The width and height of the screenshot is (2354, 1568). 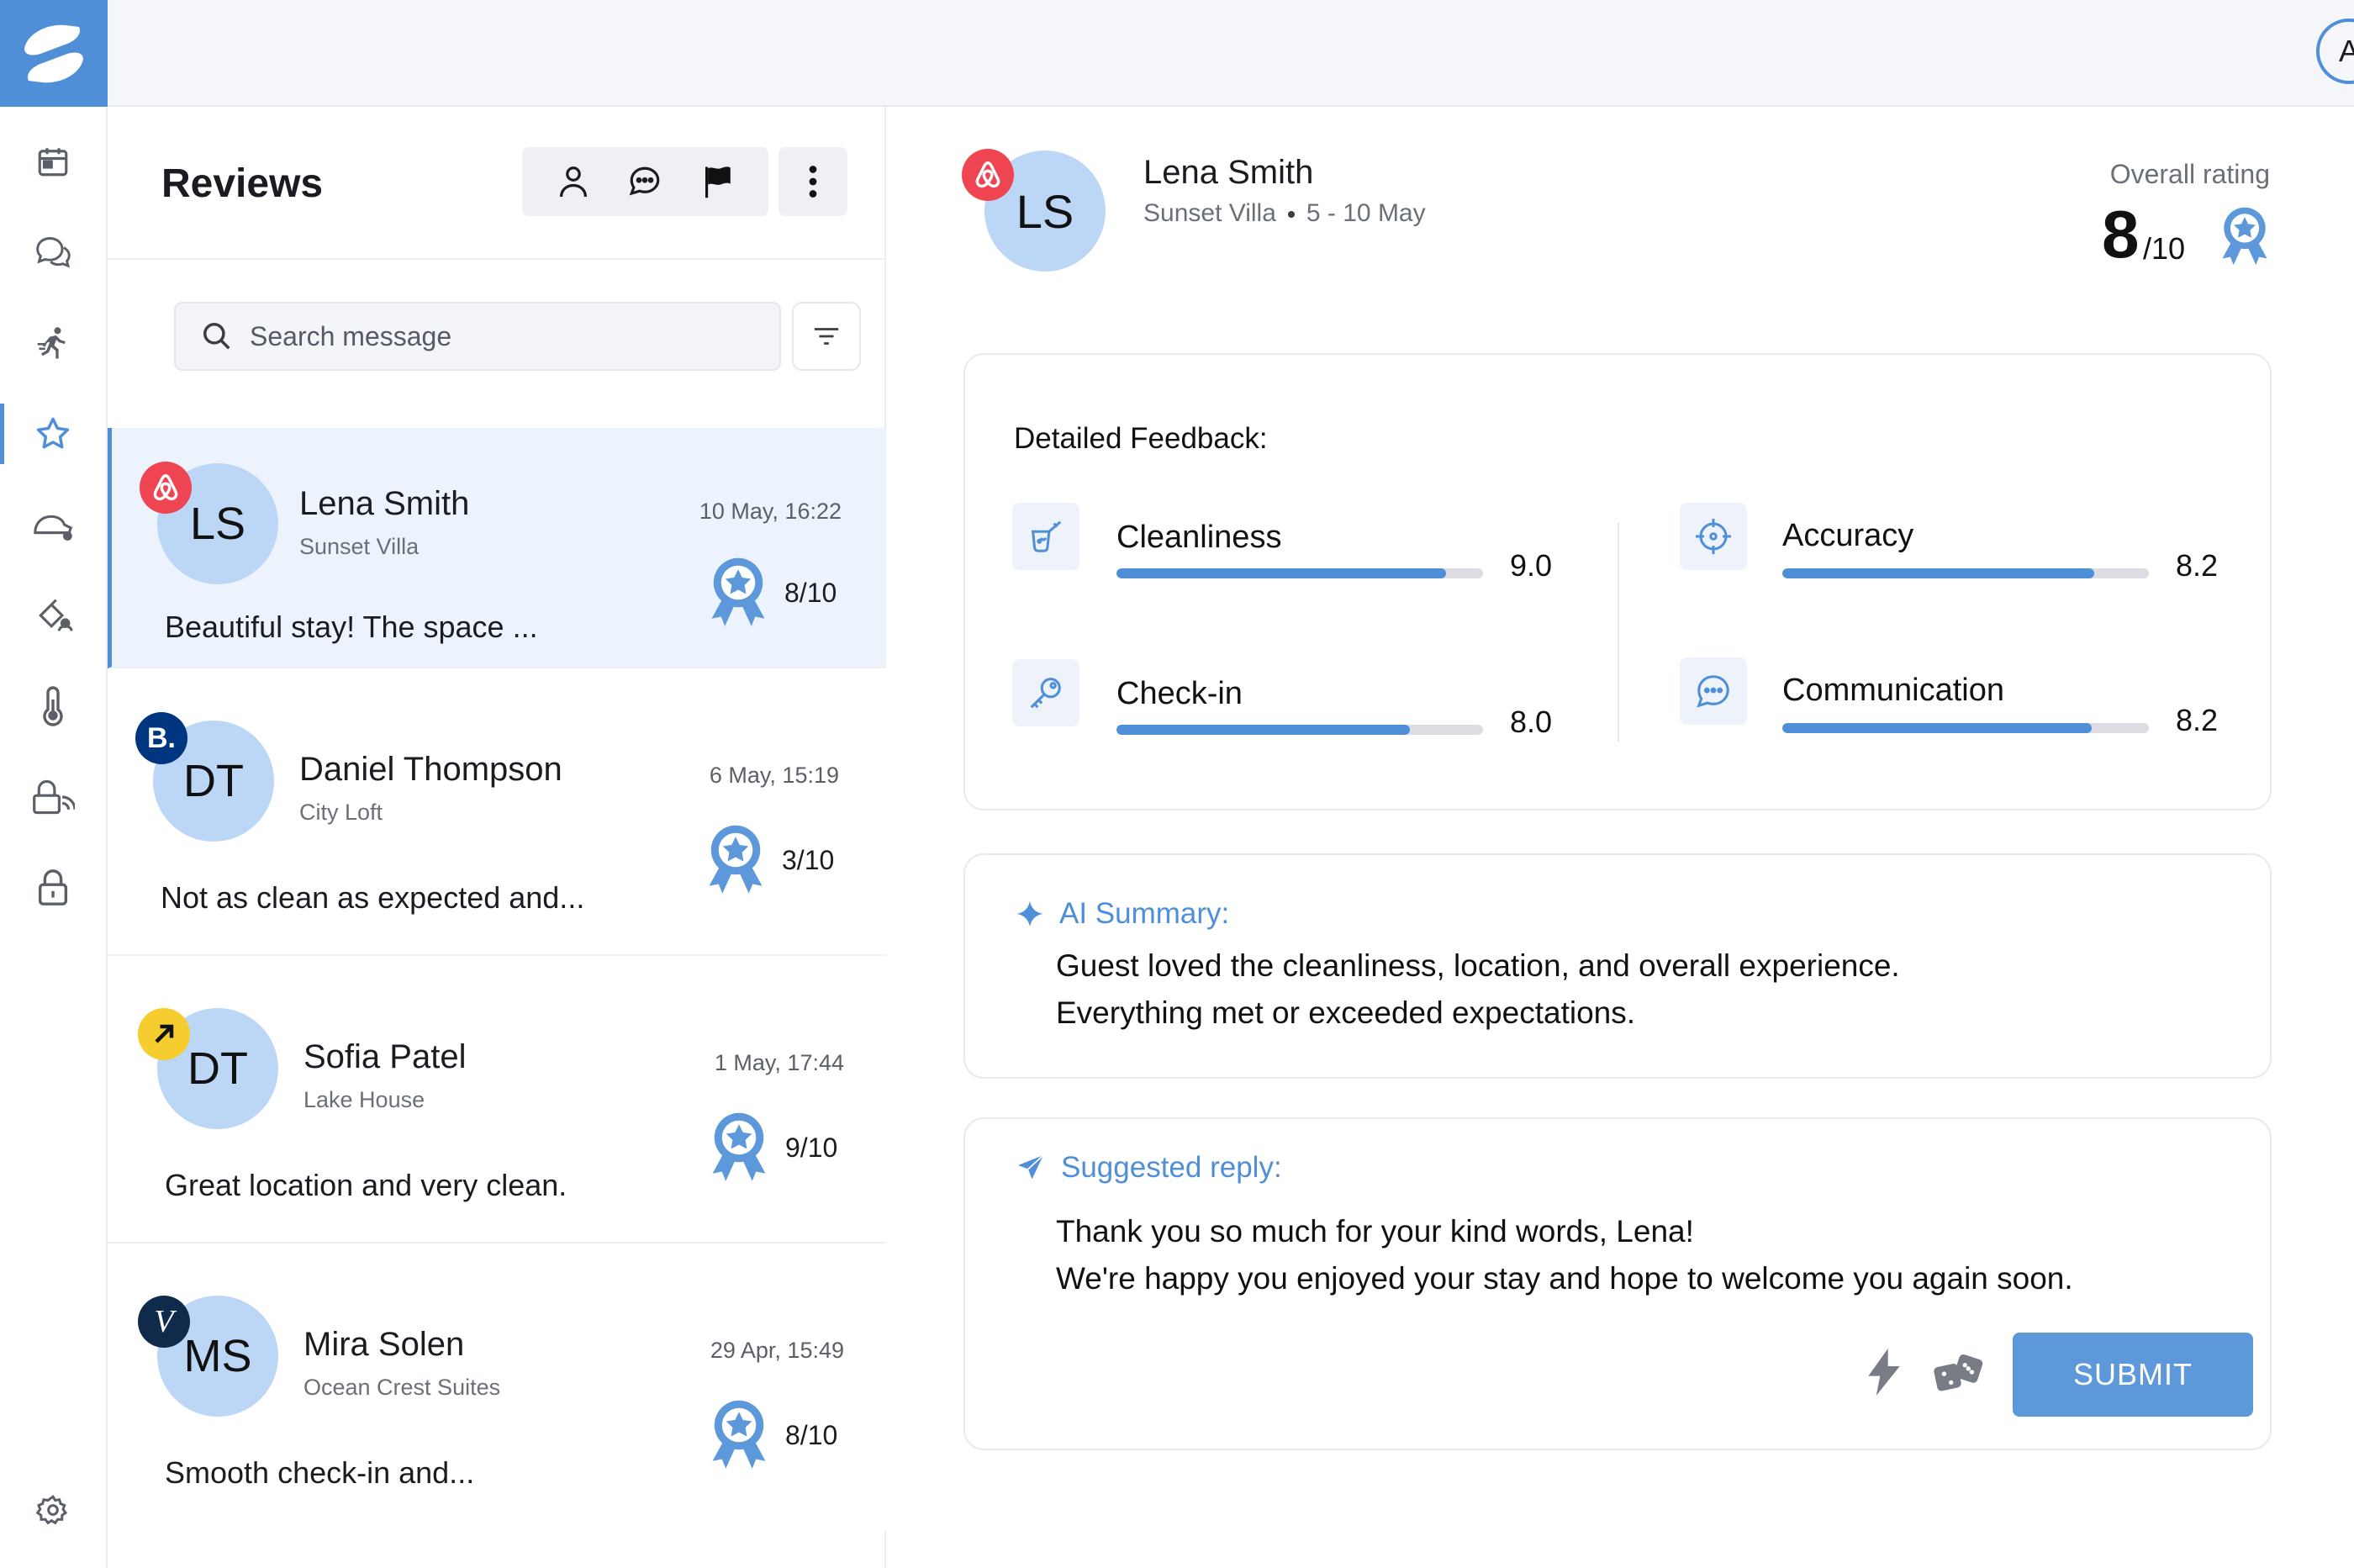 I want to click on sidebar-item-activity, so click(x=53, y=343).